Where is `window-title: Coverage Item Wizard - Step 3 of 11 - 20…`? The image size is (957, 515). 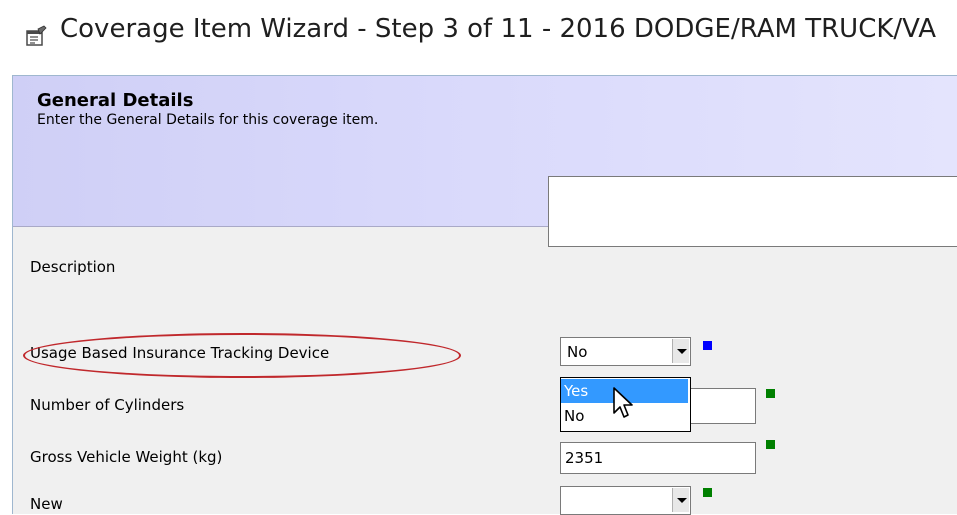
window-title: Coverage Item Wizard - Step 3 of 11 - 20… is located at coordinates (498, 29).